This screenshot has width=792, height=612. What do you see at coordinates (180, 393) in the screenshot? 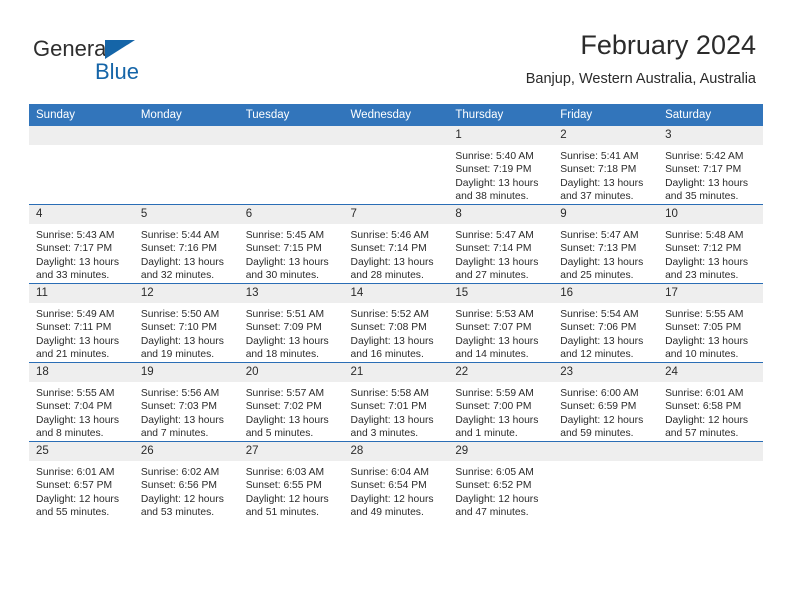
I see `sunrise-text: Sunrise: 5:56 AM` at bounding box center [180, 393].